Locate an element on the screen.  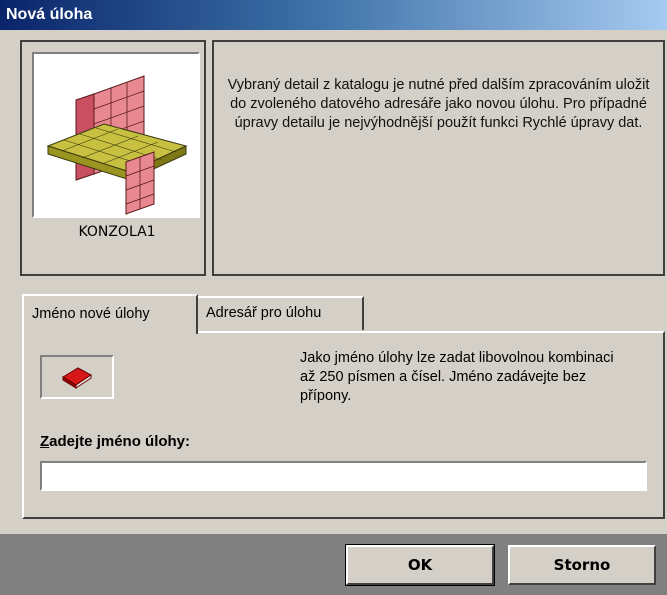
ok-button: OK is located at coordinates (420, 565).